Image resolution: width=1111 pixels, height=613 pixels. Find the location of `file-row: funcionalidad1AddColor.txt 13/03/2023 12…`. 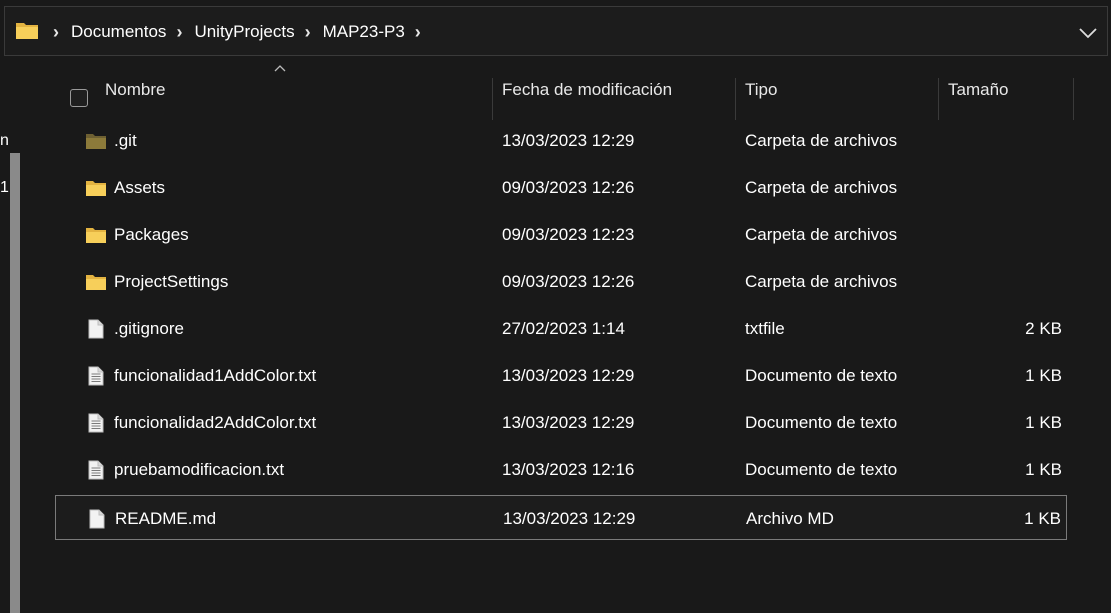

file-row: funcionalidad1AddColor.txt 13/03/2023 12… is located at coordinates (561, 375).